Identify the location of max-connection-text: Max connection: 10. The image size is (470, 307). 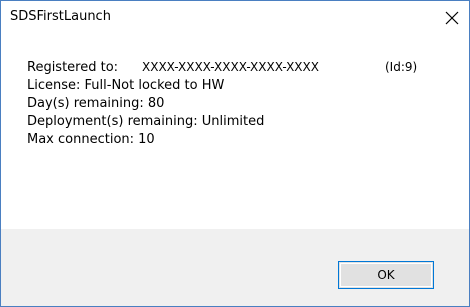
(91, 139).